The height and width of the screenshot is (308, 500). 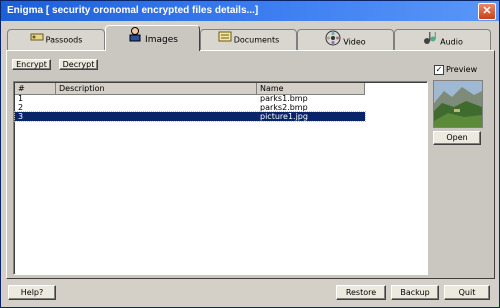 I want to click on row-name: picture1.jpg, so click(x=284, y=116).